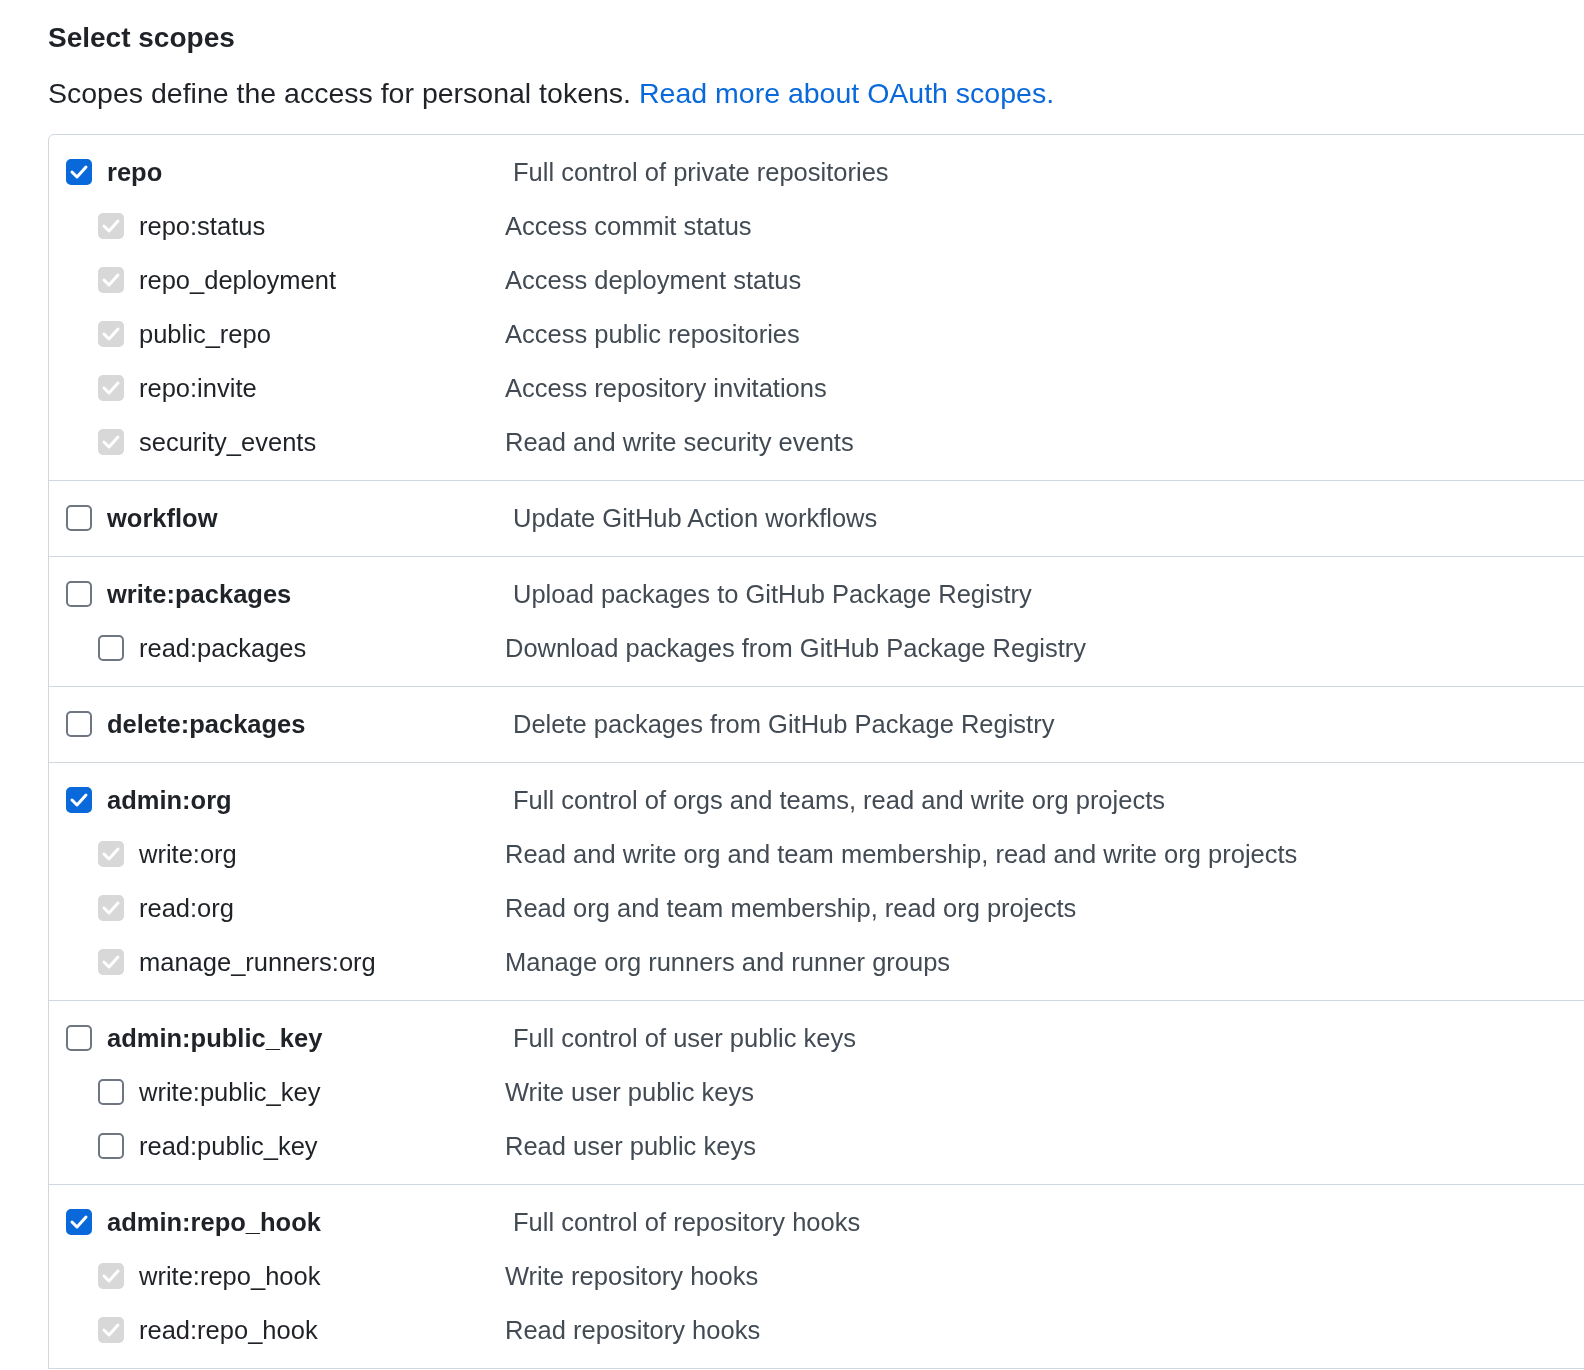 This screenshot has height=1370, width=1584. What do you see at coordinates (203, 226) in the screenshot?
I see `scope-name: repo:status` at bounding box center [203, 226].